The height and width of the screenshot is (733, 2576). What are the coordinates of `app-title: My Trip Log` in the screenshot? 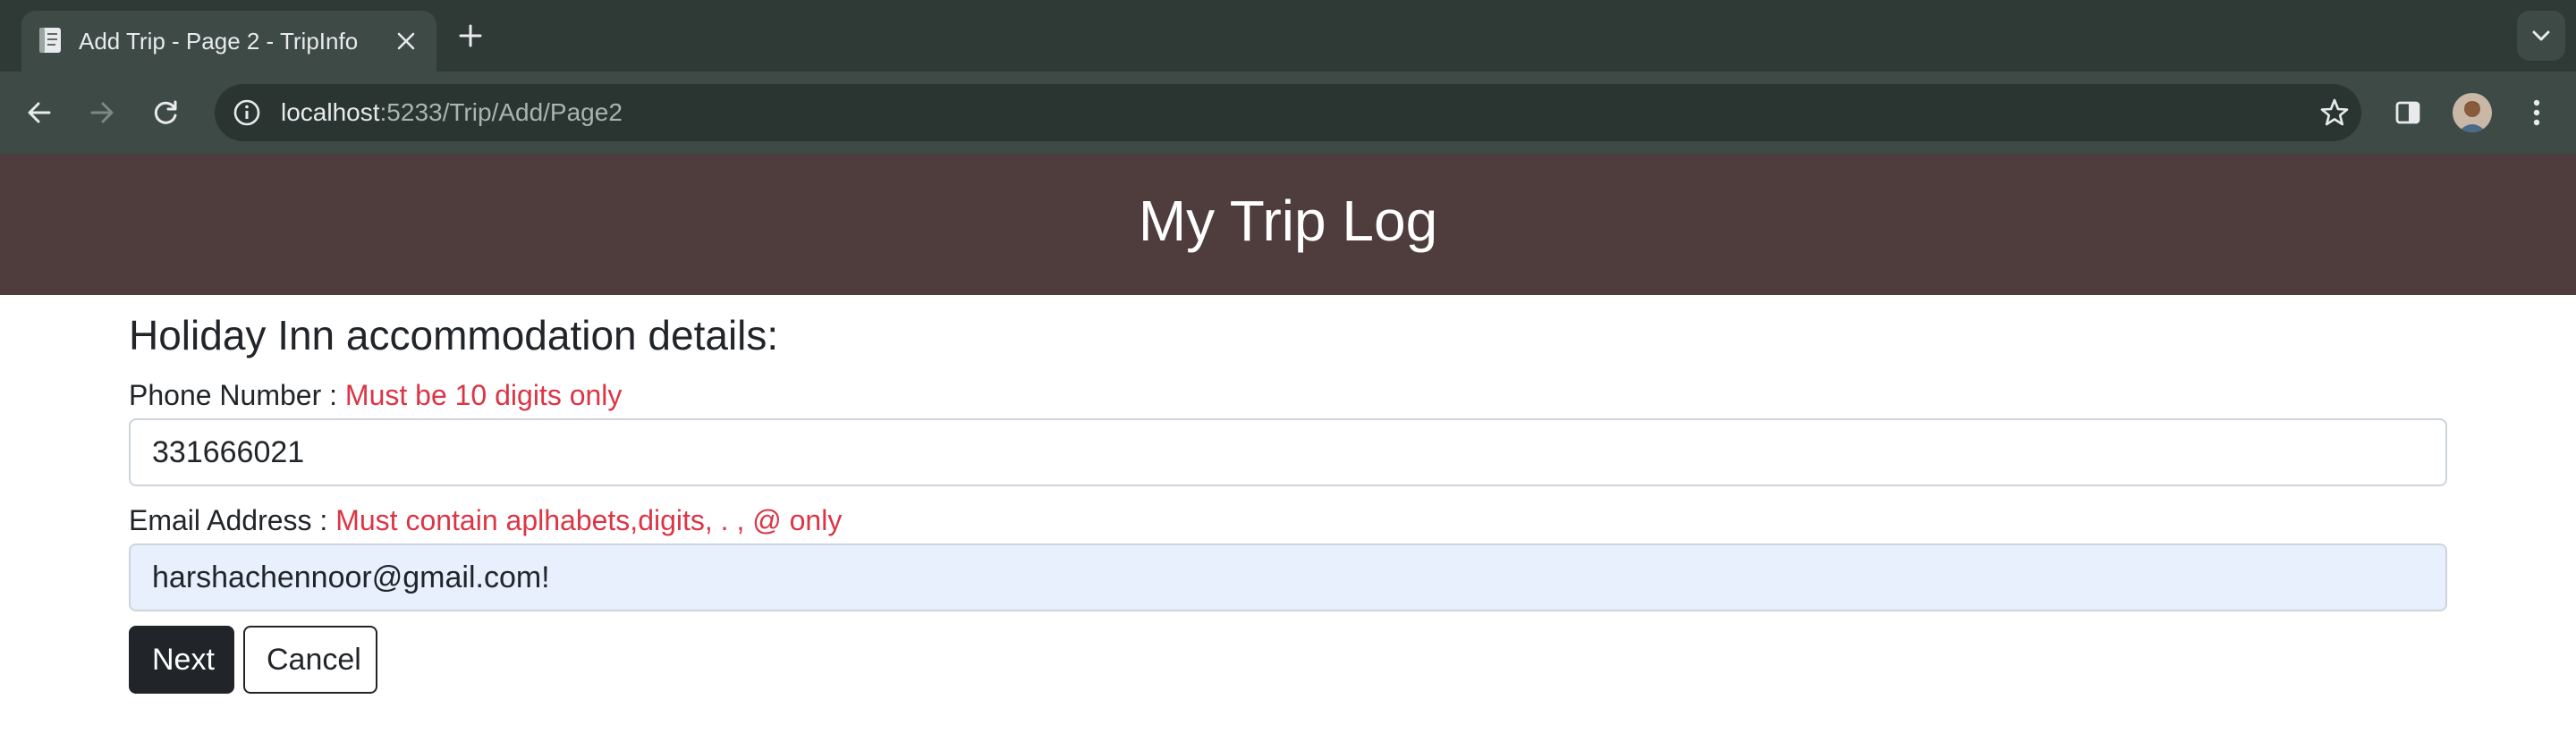 It's located at (1288, 221).